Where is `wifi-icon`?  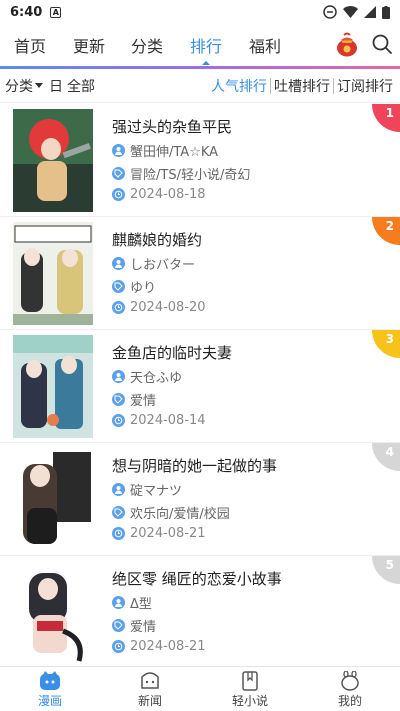 wifi-icon is located at coordinates (350, 11).